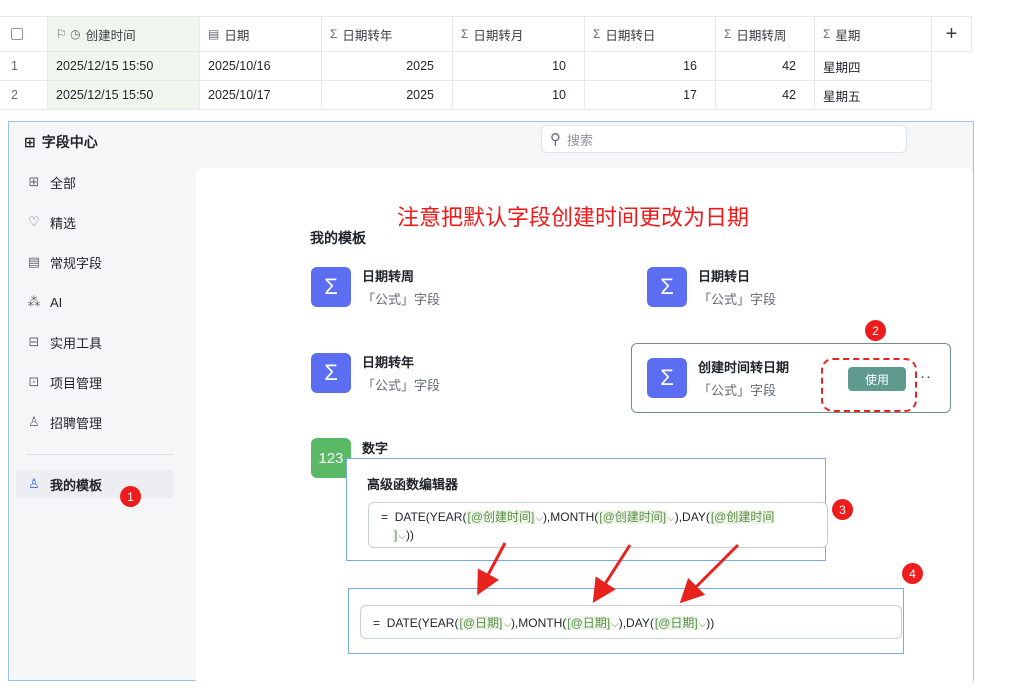  Describe the element at coordinates (580, 140) in the screenshot. I see `search-placeholder: 搜索` at that location.